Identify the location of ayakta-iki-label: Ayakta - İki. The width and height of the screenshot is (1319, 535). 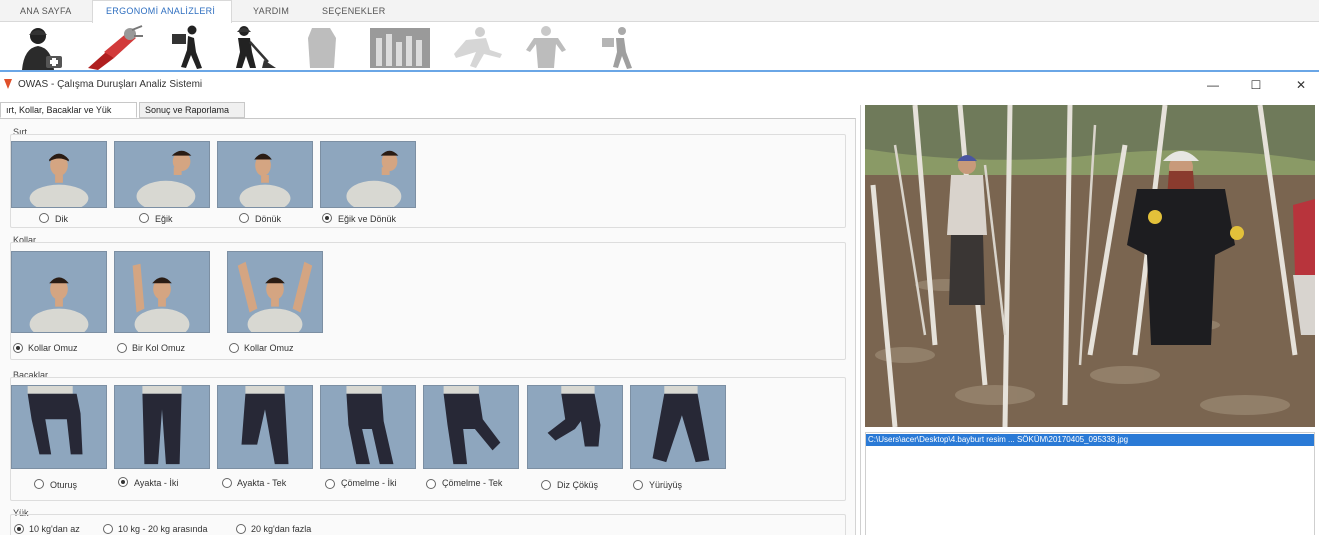
(156, 483).